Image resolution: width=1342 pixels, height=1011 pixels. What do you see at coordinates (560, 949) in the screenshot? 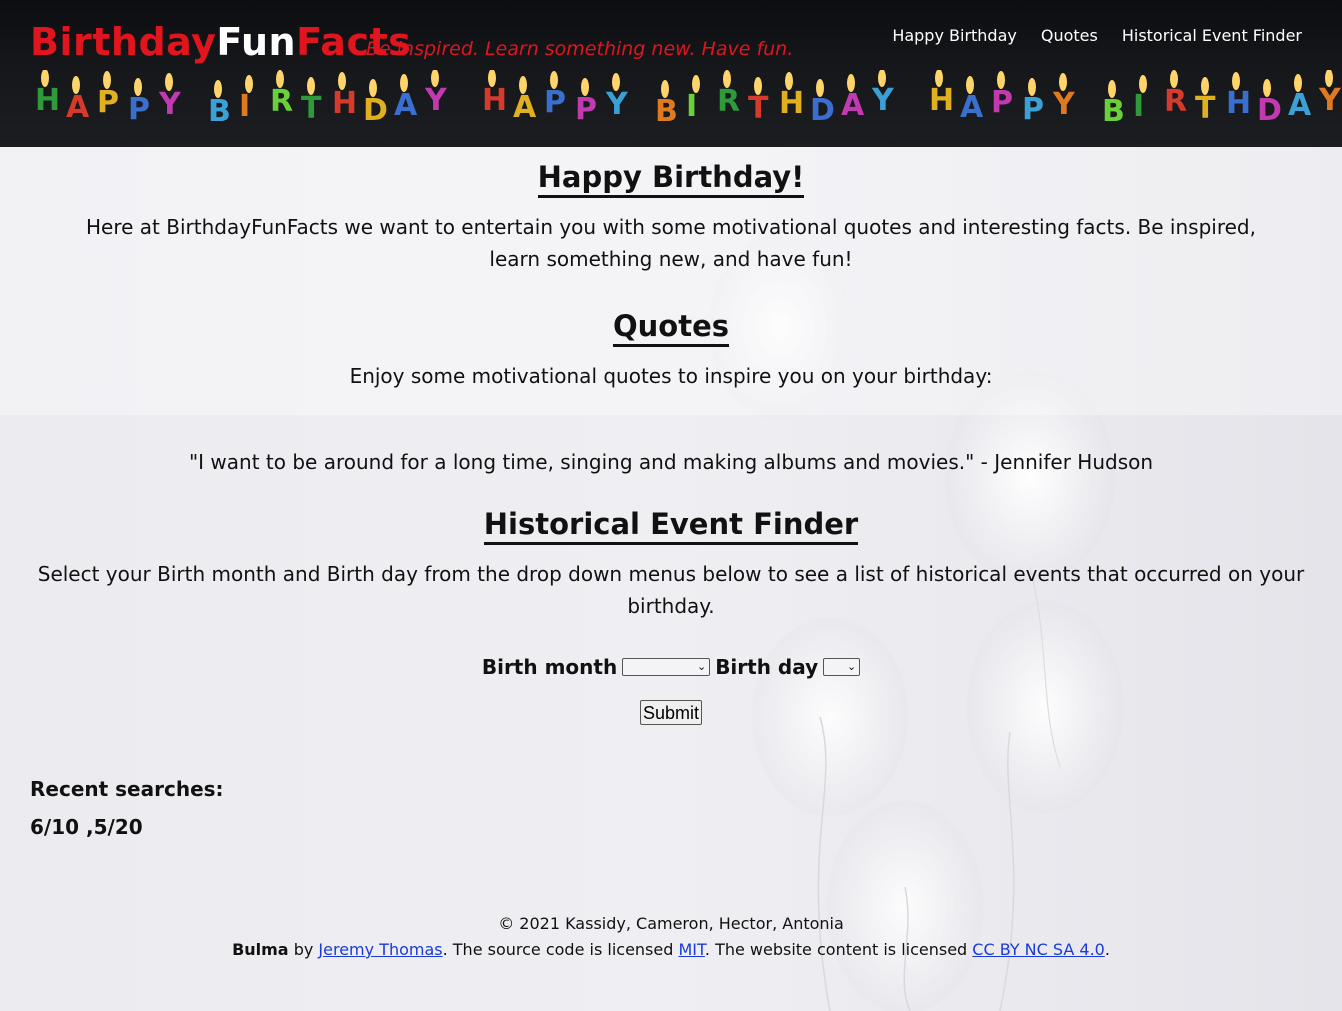
I see `code-license-text: . The source code is licensed` at bounding box center [560, 949].